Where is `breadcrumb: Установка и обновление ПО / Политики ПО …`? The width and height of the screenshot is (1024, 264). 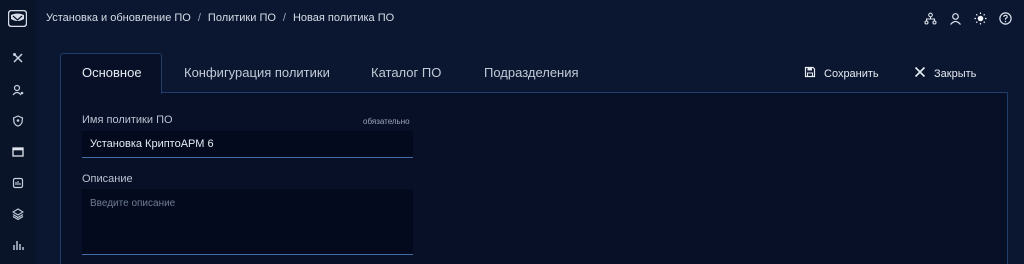
breadcrumb: Установка и обновление ПО / Политики ПО … is located at coordinates (220, 18).